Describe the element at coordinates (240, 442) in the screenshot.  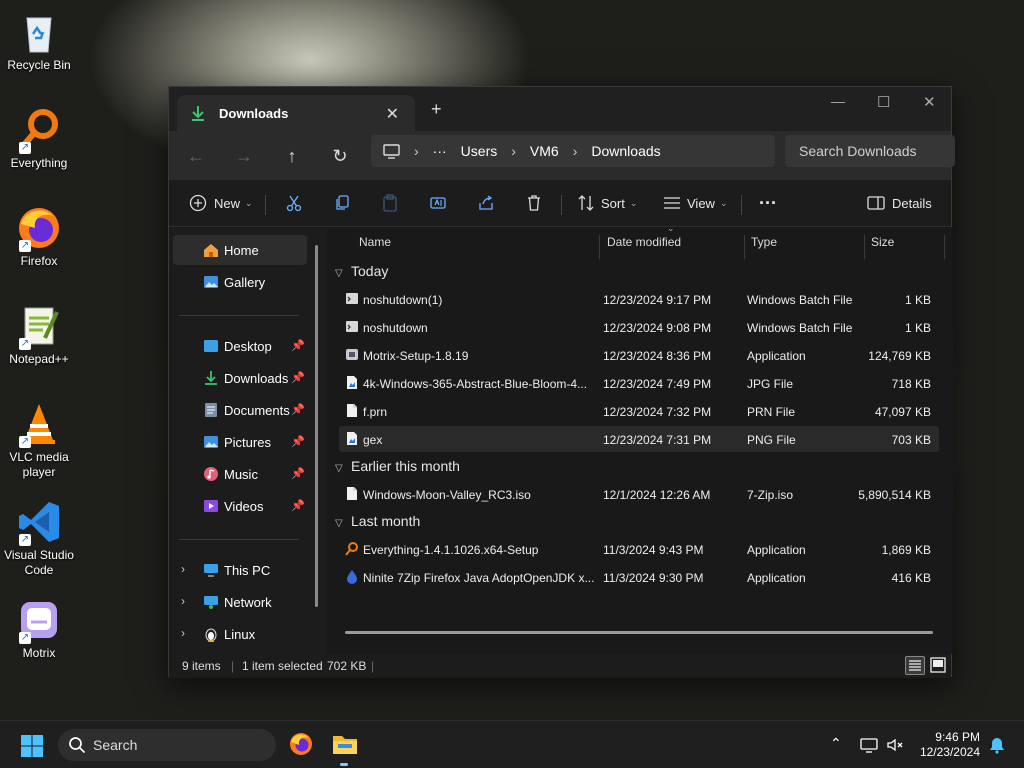
I see `sidebar-item-pictures: Pictures 📌` at that location.